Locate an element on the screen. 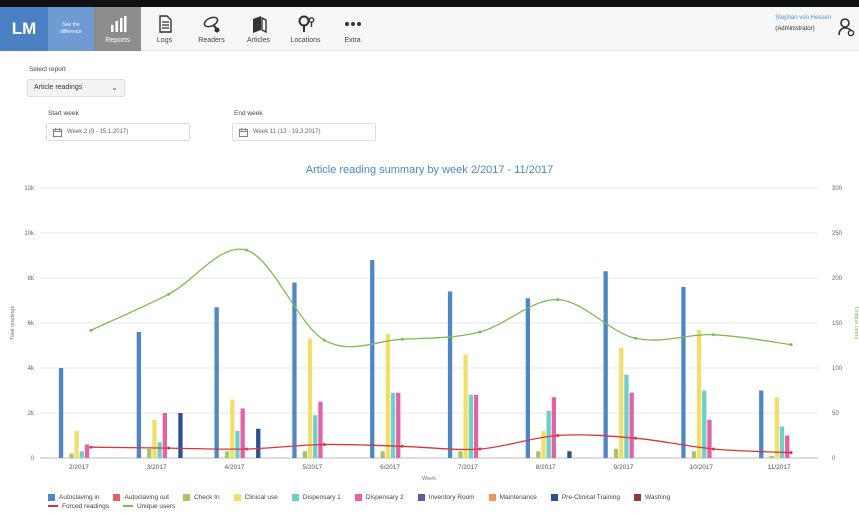 The height and width of the screenshot is (513, 859). logo-tagline: See the difference is located at coordinates (71, 29).